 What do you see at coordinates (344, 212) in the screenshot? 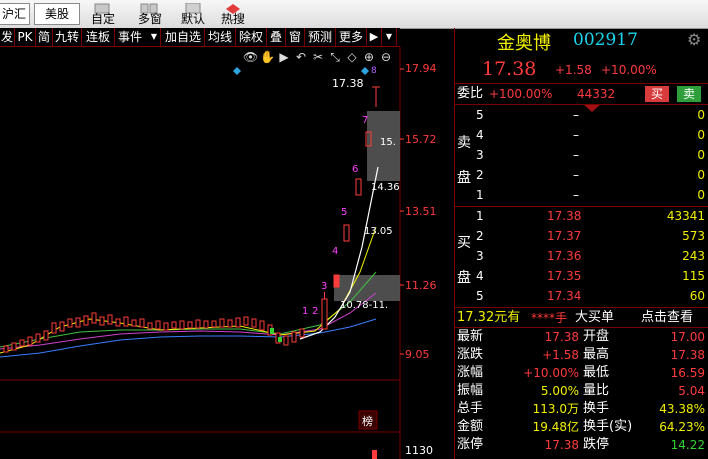
I see `step-5: 5` at bounding box center [344, 212].